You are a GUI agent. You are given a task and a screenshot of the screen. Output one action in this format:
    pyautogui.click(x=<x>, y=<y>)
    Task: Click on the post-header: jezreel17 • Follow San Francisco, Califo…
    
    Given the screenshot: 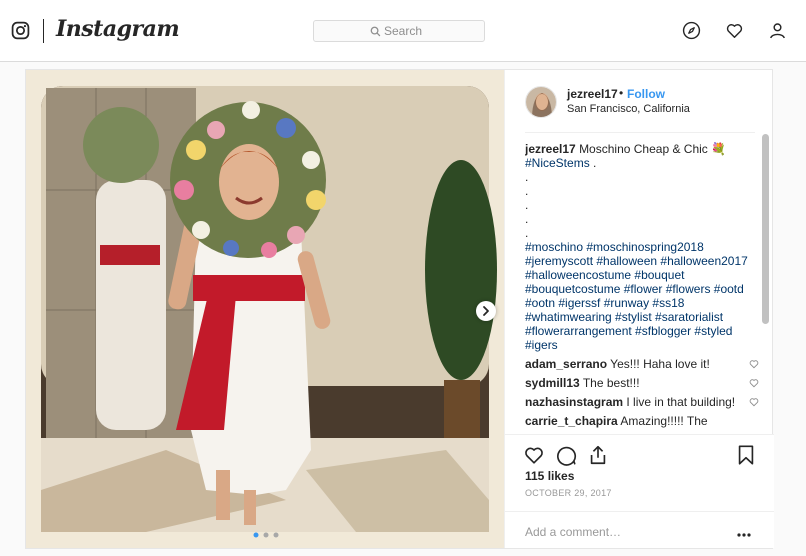 What is the action you would take?
    pyautogui.click(x=639, y=101)
    